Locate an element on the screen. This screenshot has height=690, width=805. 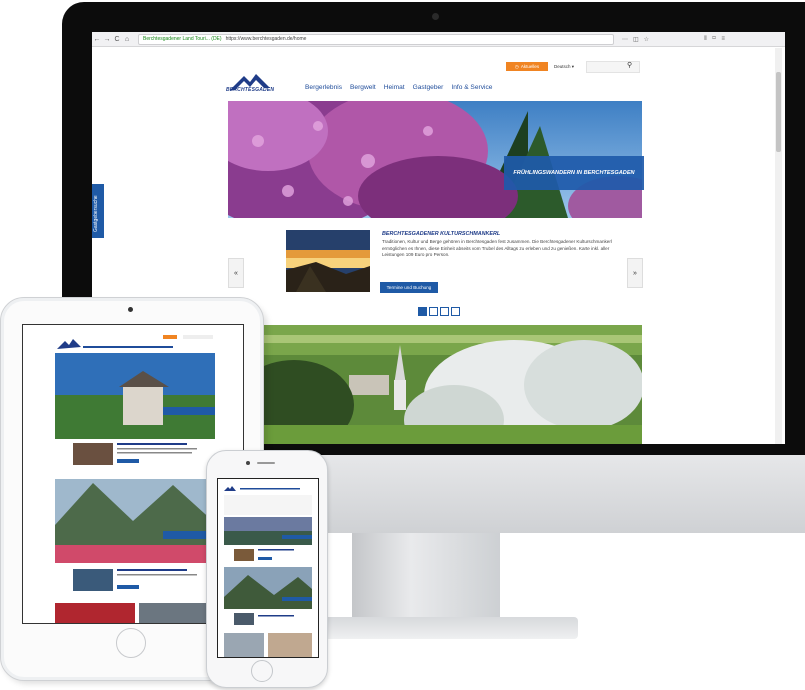
iphone-camera is located at coordinates (248, 463).